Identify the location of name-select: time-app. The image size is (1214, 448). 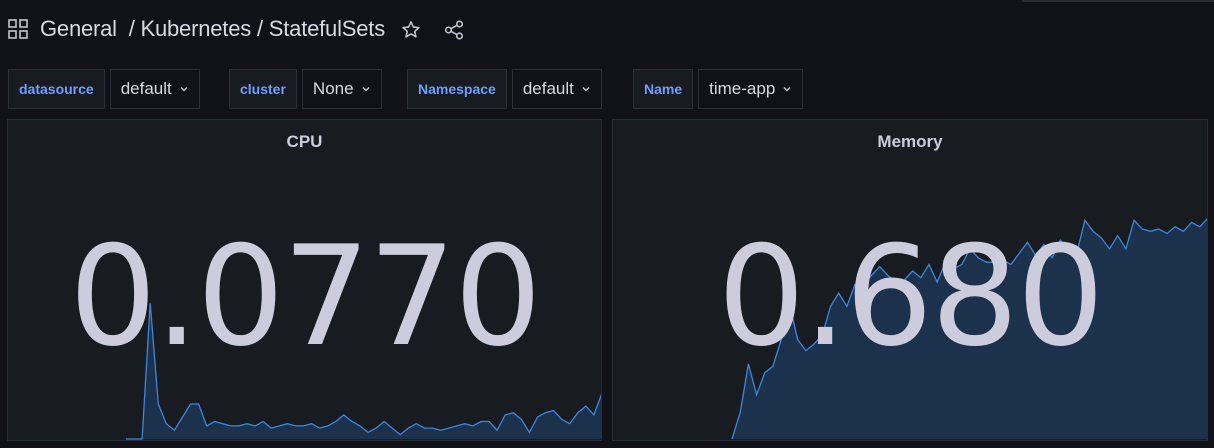
(751, 89).